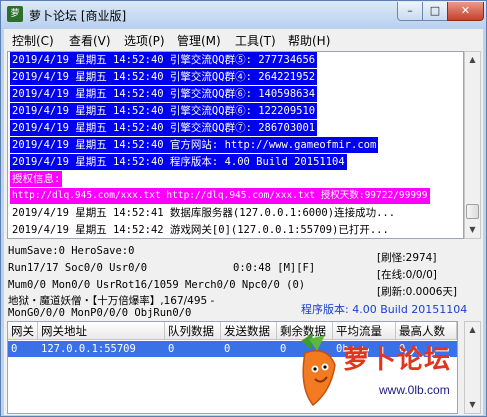 The height and width of the screenshot is (417, 487). What do you see at coordinates (407, 275) in the screenshot?
I see `stat-online: [在线:0/0/0]` at bounding box center [407, 275].